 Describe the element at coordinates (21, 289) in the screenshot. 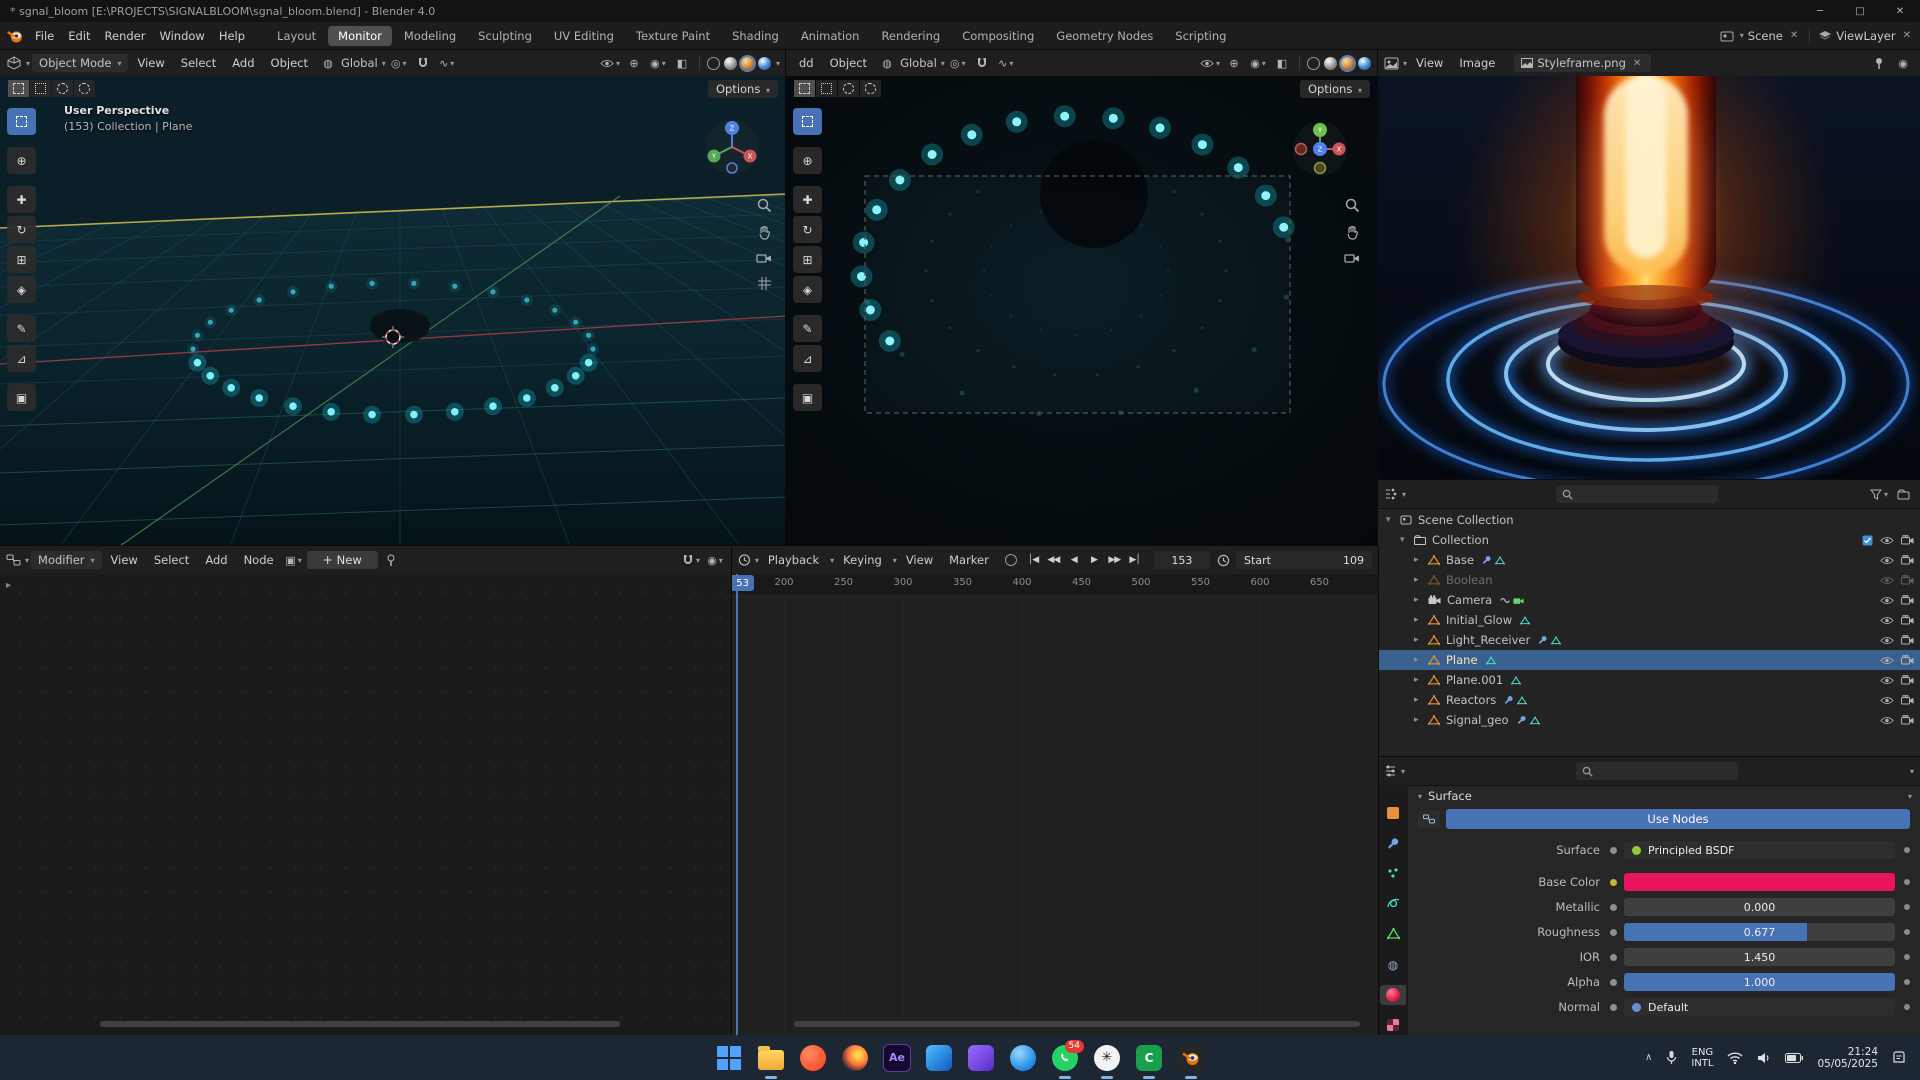

I see `tool-transform: ◈` at that location.